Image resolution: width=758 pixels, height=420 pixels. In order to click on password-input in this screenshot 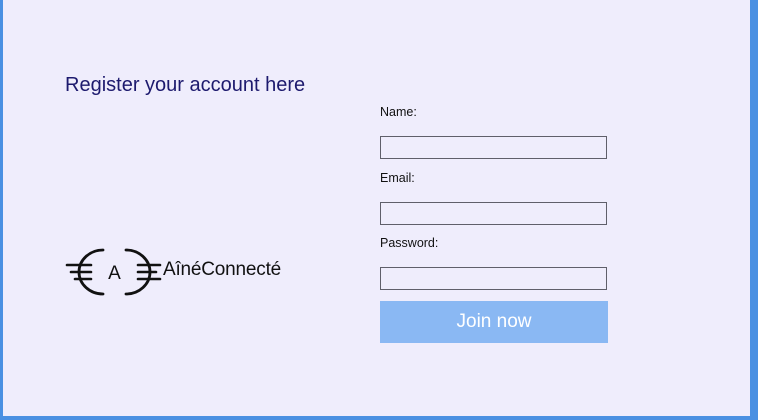, I will do `click(493, 278)`.